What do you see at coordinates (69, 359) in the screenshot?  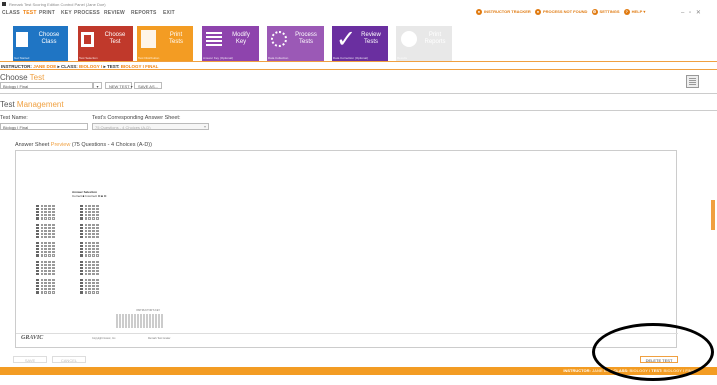 I see `cancel-button: CANCEL` at bounding box center [69, 359].